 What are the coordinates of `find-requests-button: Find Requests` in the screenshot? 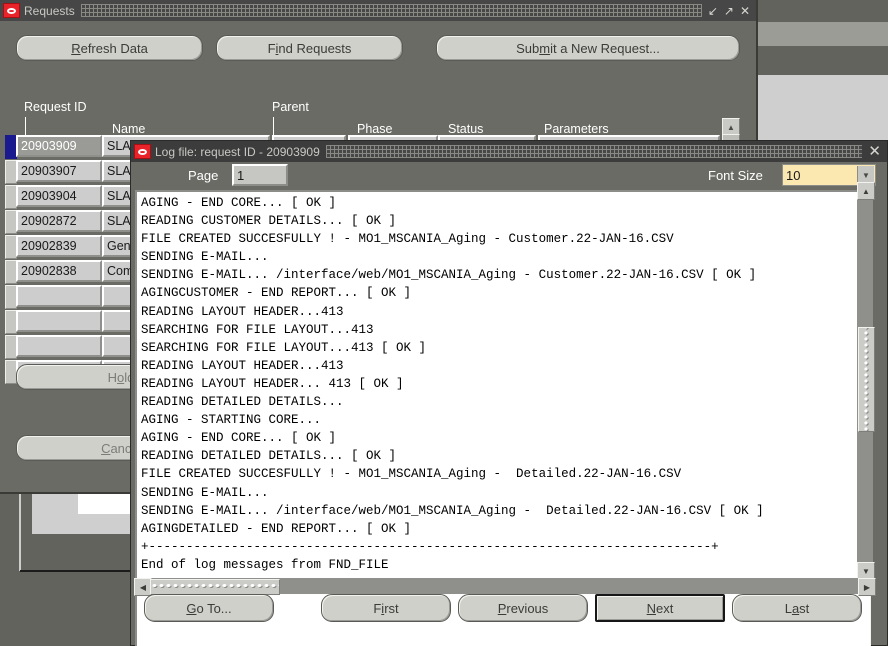 It's located at (309, 48).